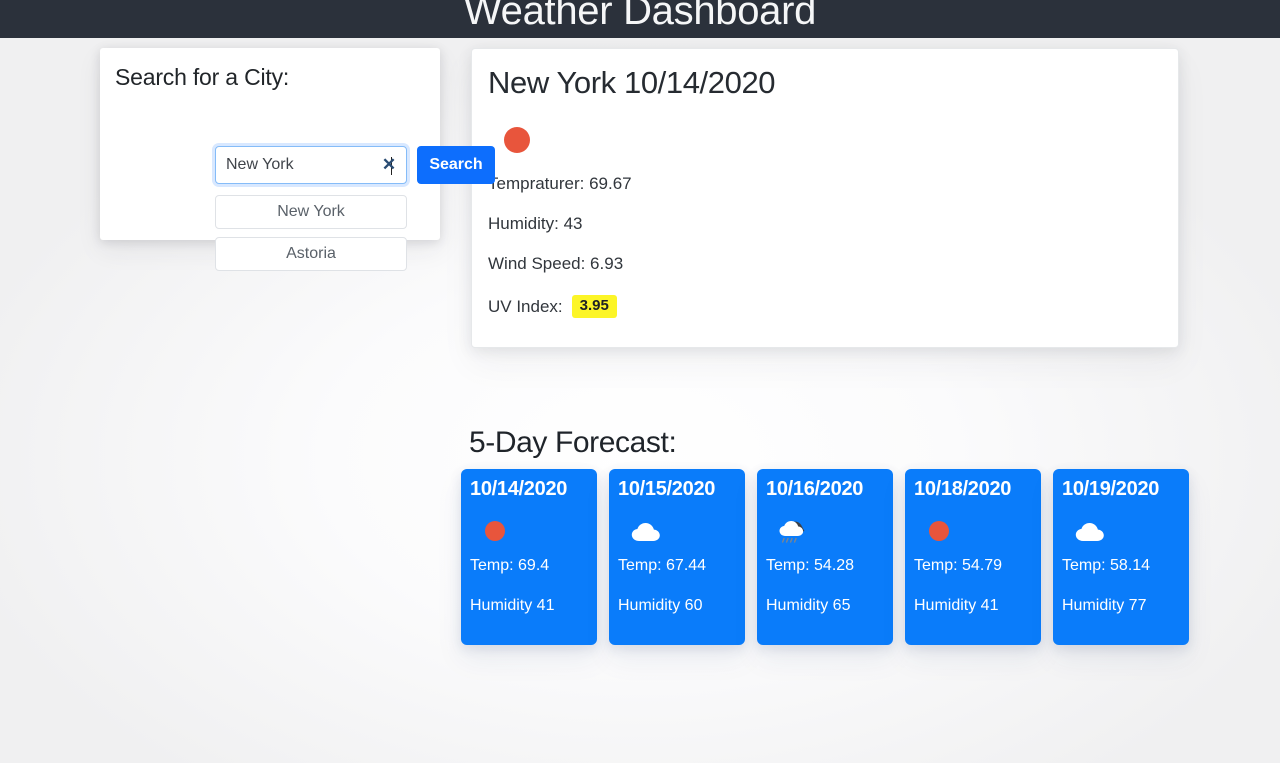 Image resolution: width=1280 pixels, height=763 pixels. What do you see at coordinates (594, 306) in the screenshot?
I see `uv-index-badge: 3.95` at bounding box center [594, 306].